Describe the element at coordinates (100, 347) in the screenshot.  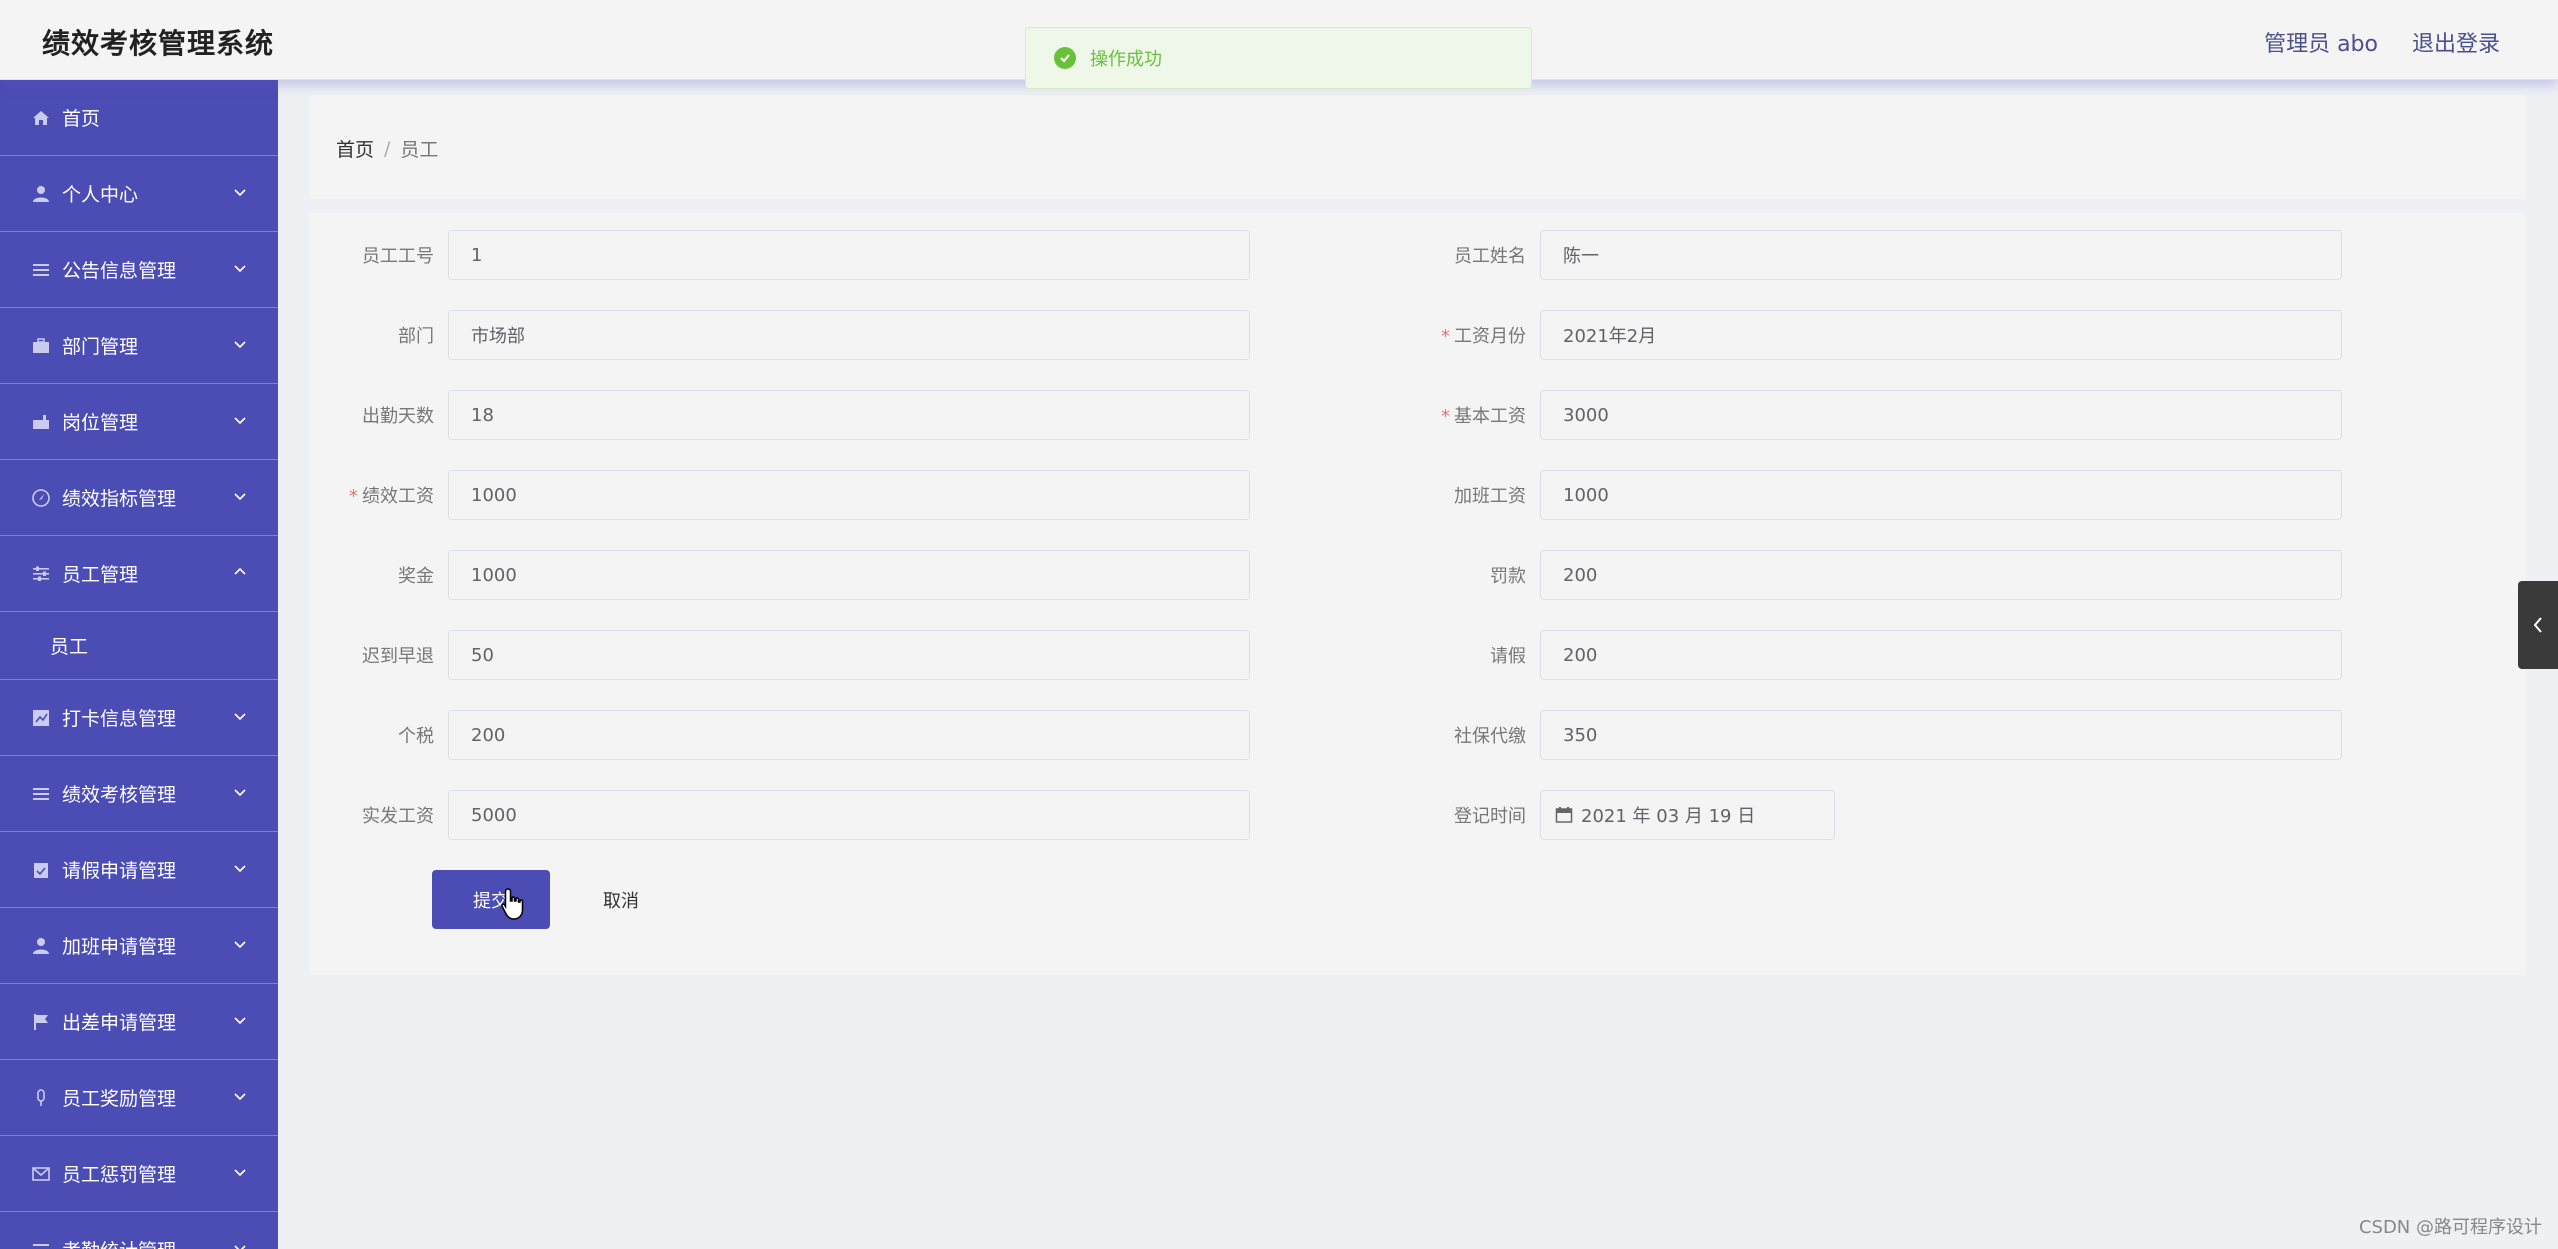
I see `sidebar-item-label: 部门管理` at that location.